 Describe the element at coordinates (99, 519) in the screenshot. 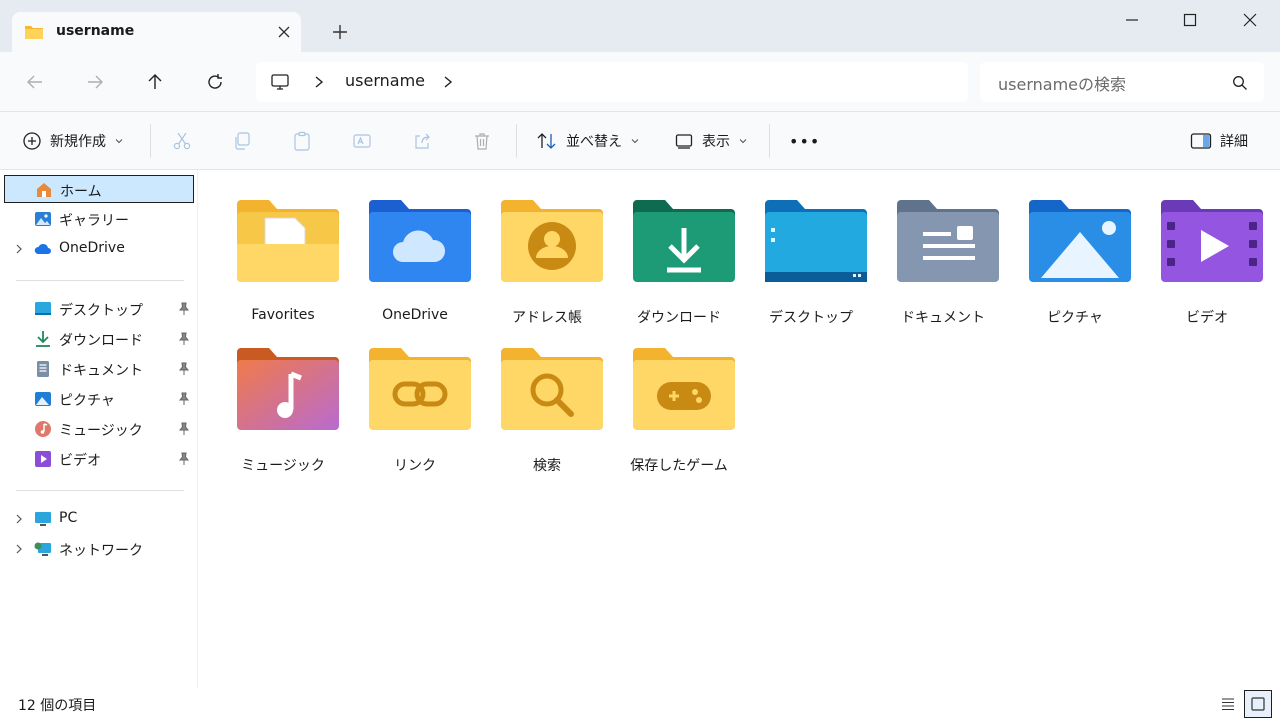

I see `sidebar-item-pc: PC` at that location.